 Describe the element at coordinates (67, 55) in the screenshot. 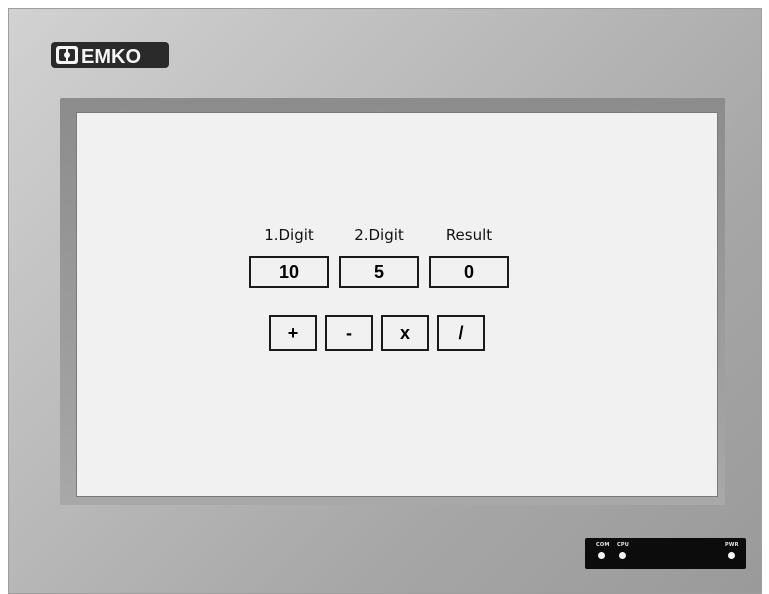

I see `emko-logo-icon` at that location.